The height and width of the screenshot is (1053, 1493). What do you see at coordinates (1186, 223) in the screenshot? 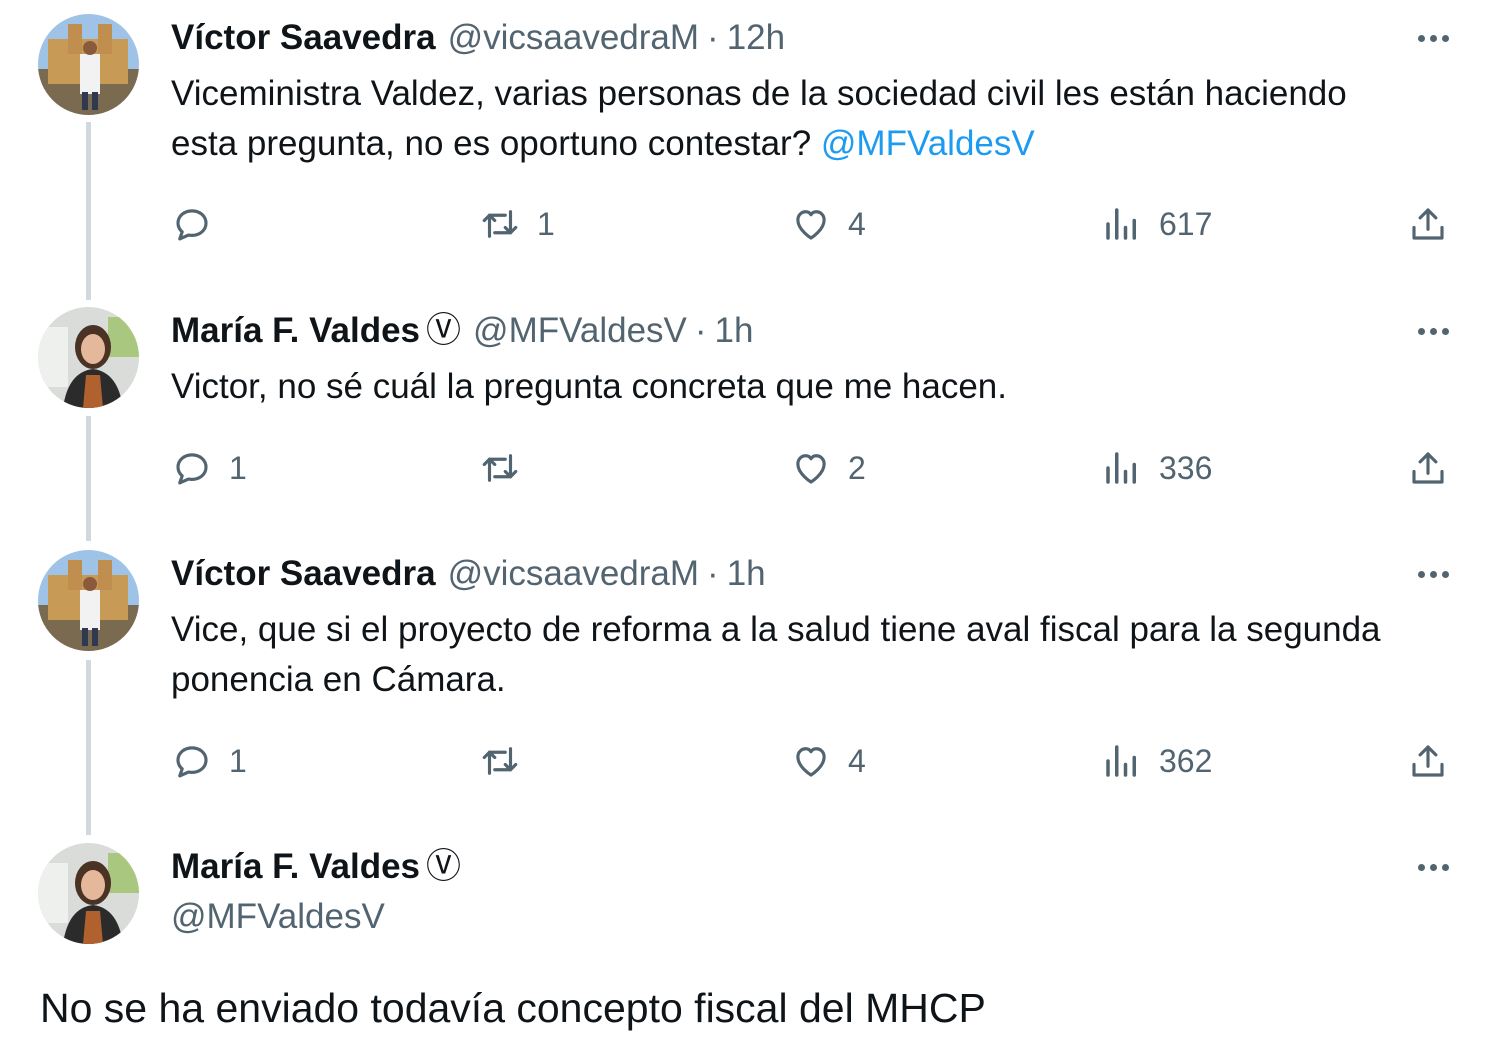
I see `views-count: 617` at bounding box center [1186, 223].